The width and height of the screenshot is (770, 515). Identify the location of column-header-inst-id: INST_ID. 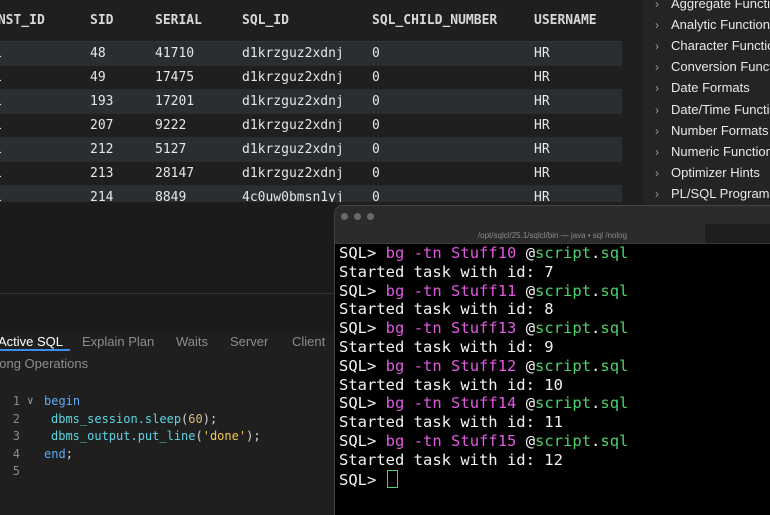
(22, 20).